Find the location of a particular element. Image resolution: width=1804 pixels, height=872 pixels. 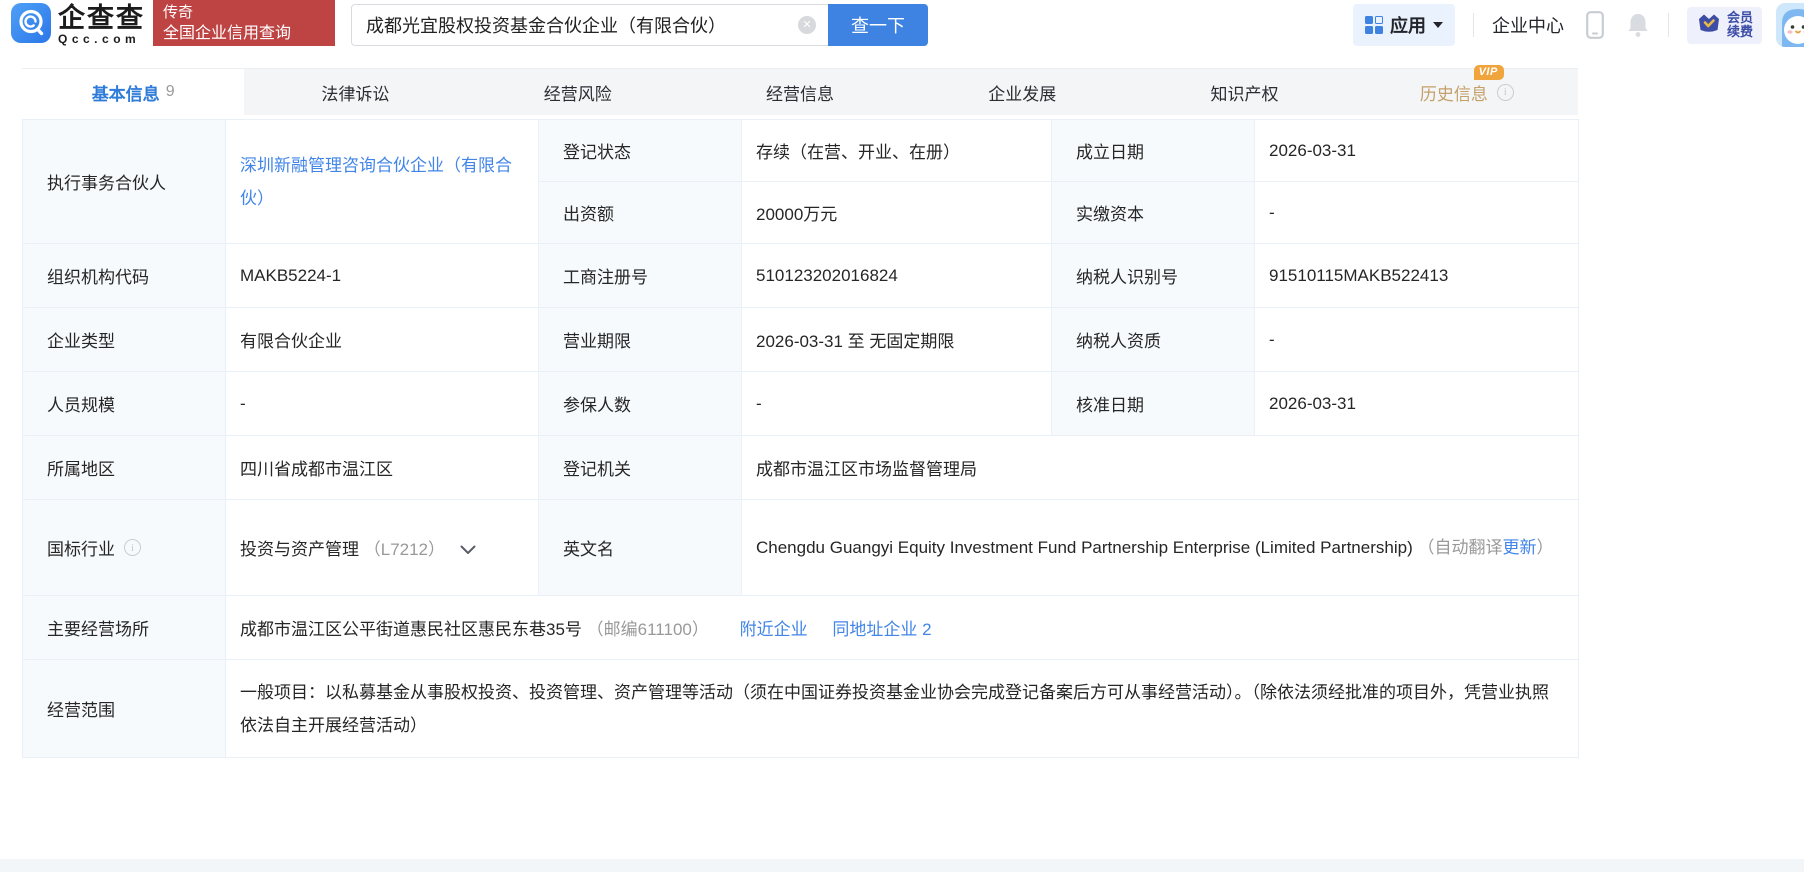

qcc-logo-magnifier-icon is located at coordinates (31, 25).